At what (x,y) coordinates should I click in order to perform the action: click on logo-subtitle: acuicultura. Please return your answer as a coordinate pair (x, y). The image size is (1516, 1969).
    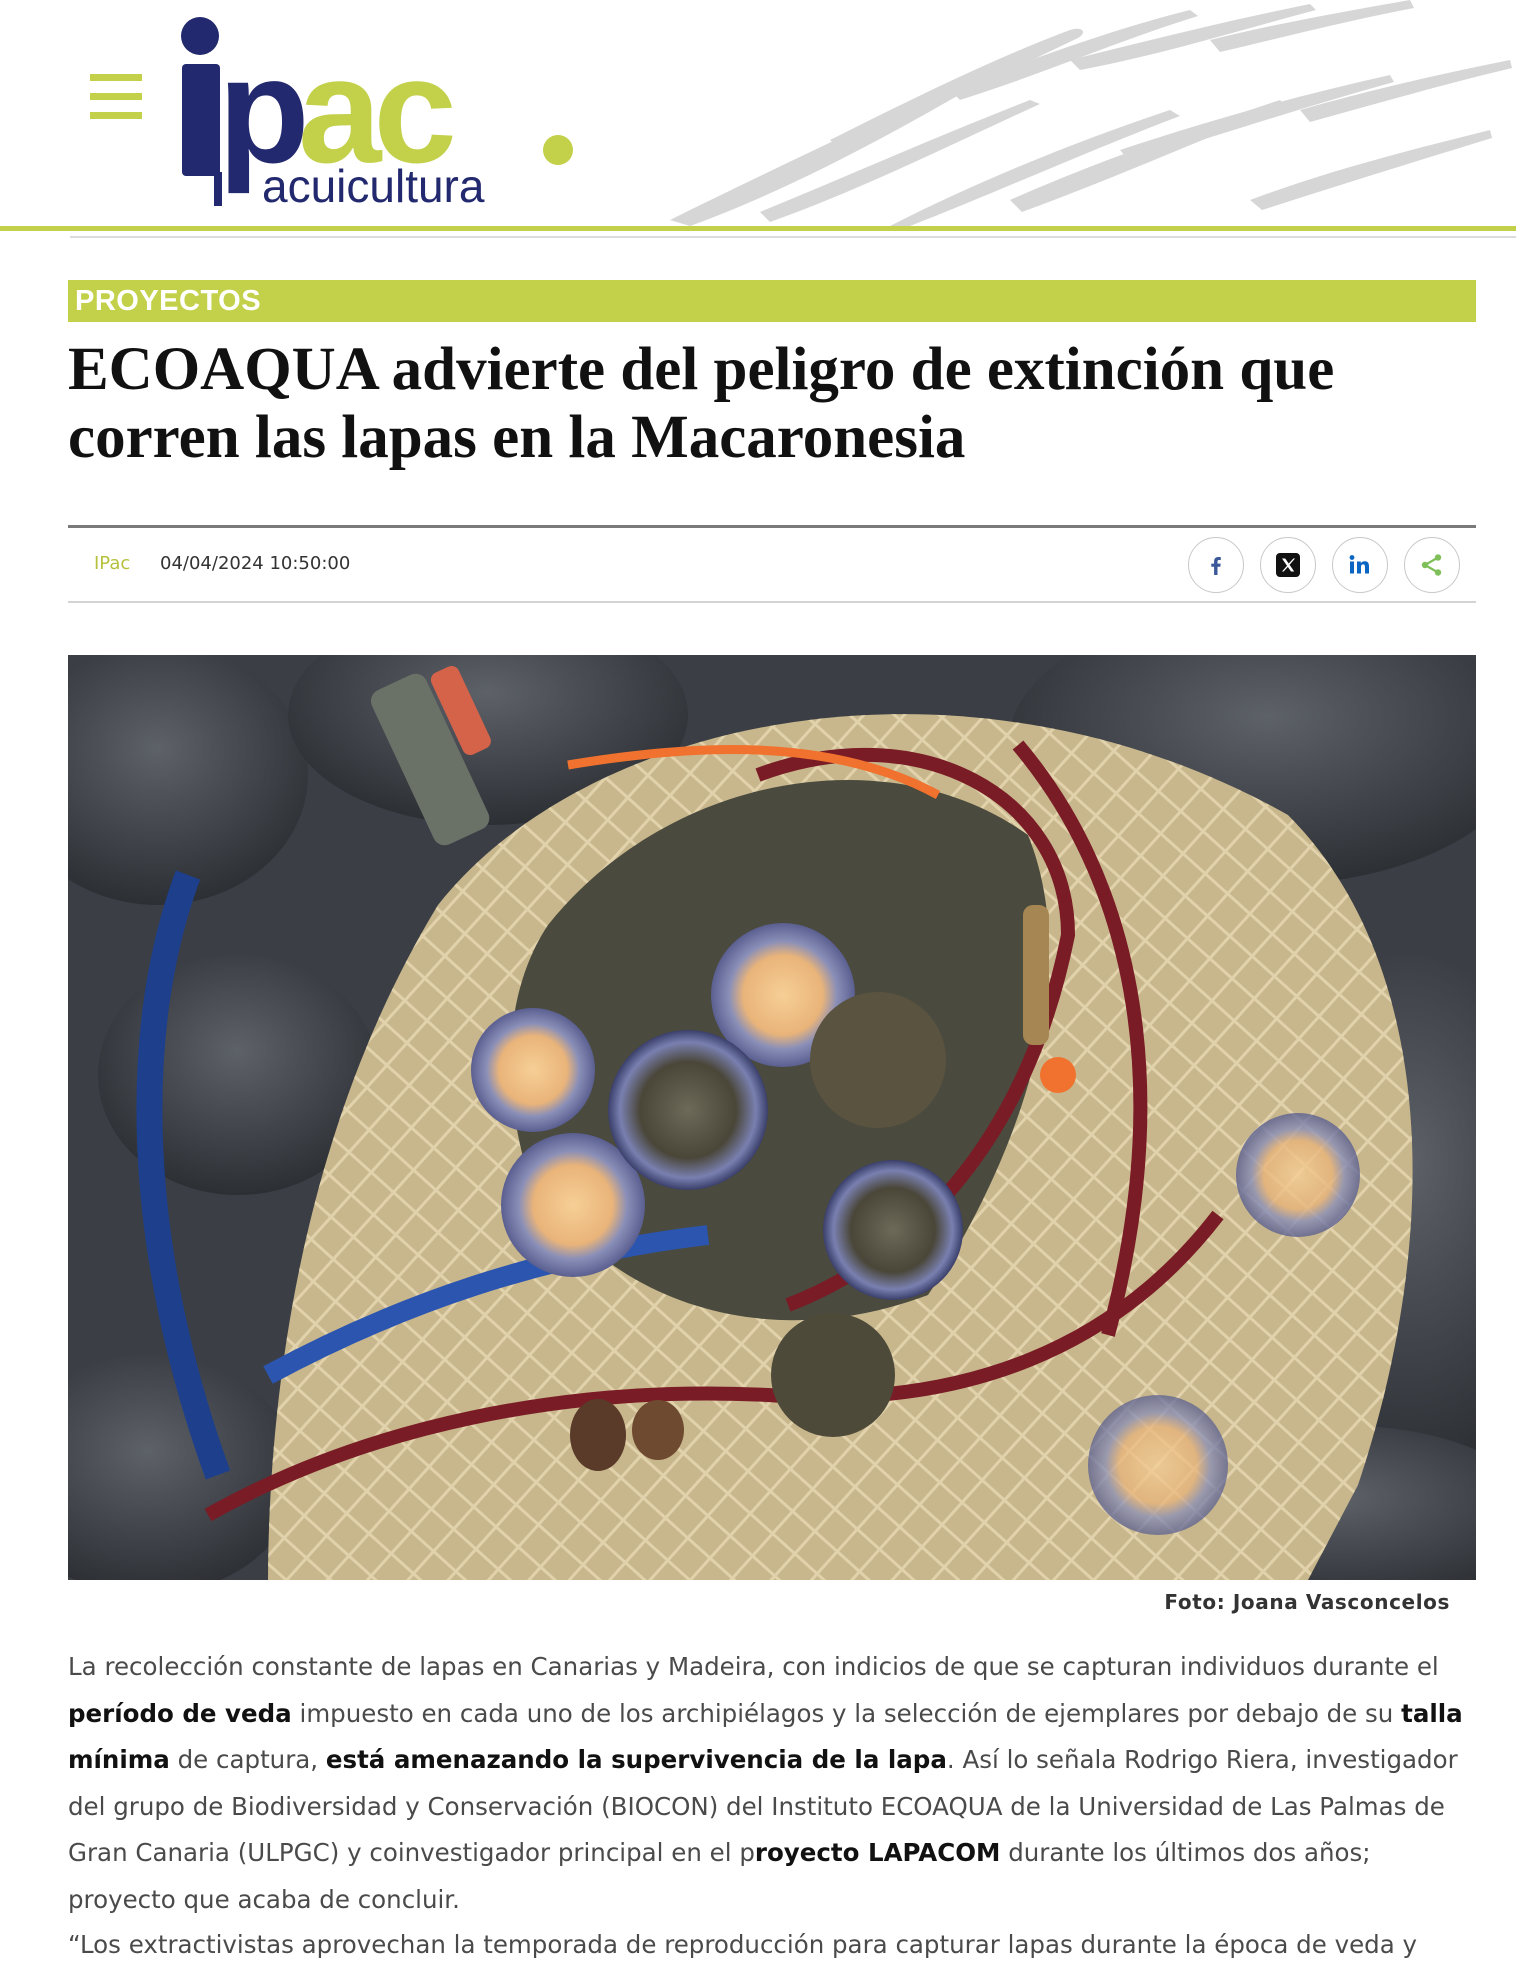
    Looking at the image, I should click on (373, 184).